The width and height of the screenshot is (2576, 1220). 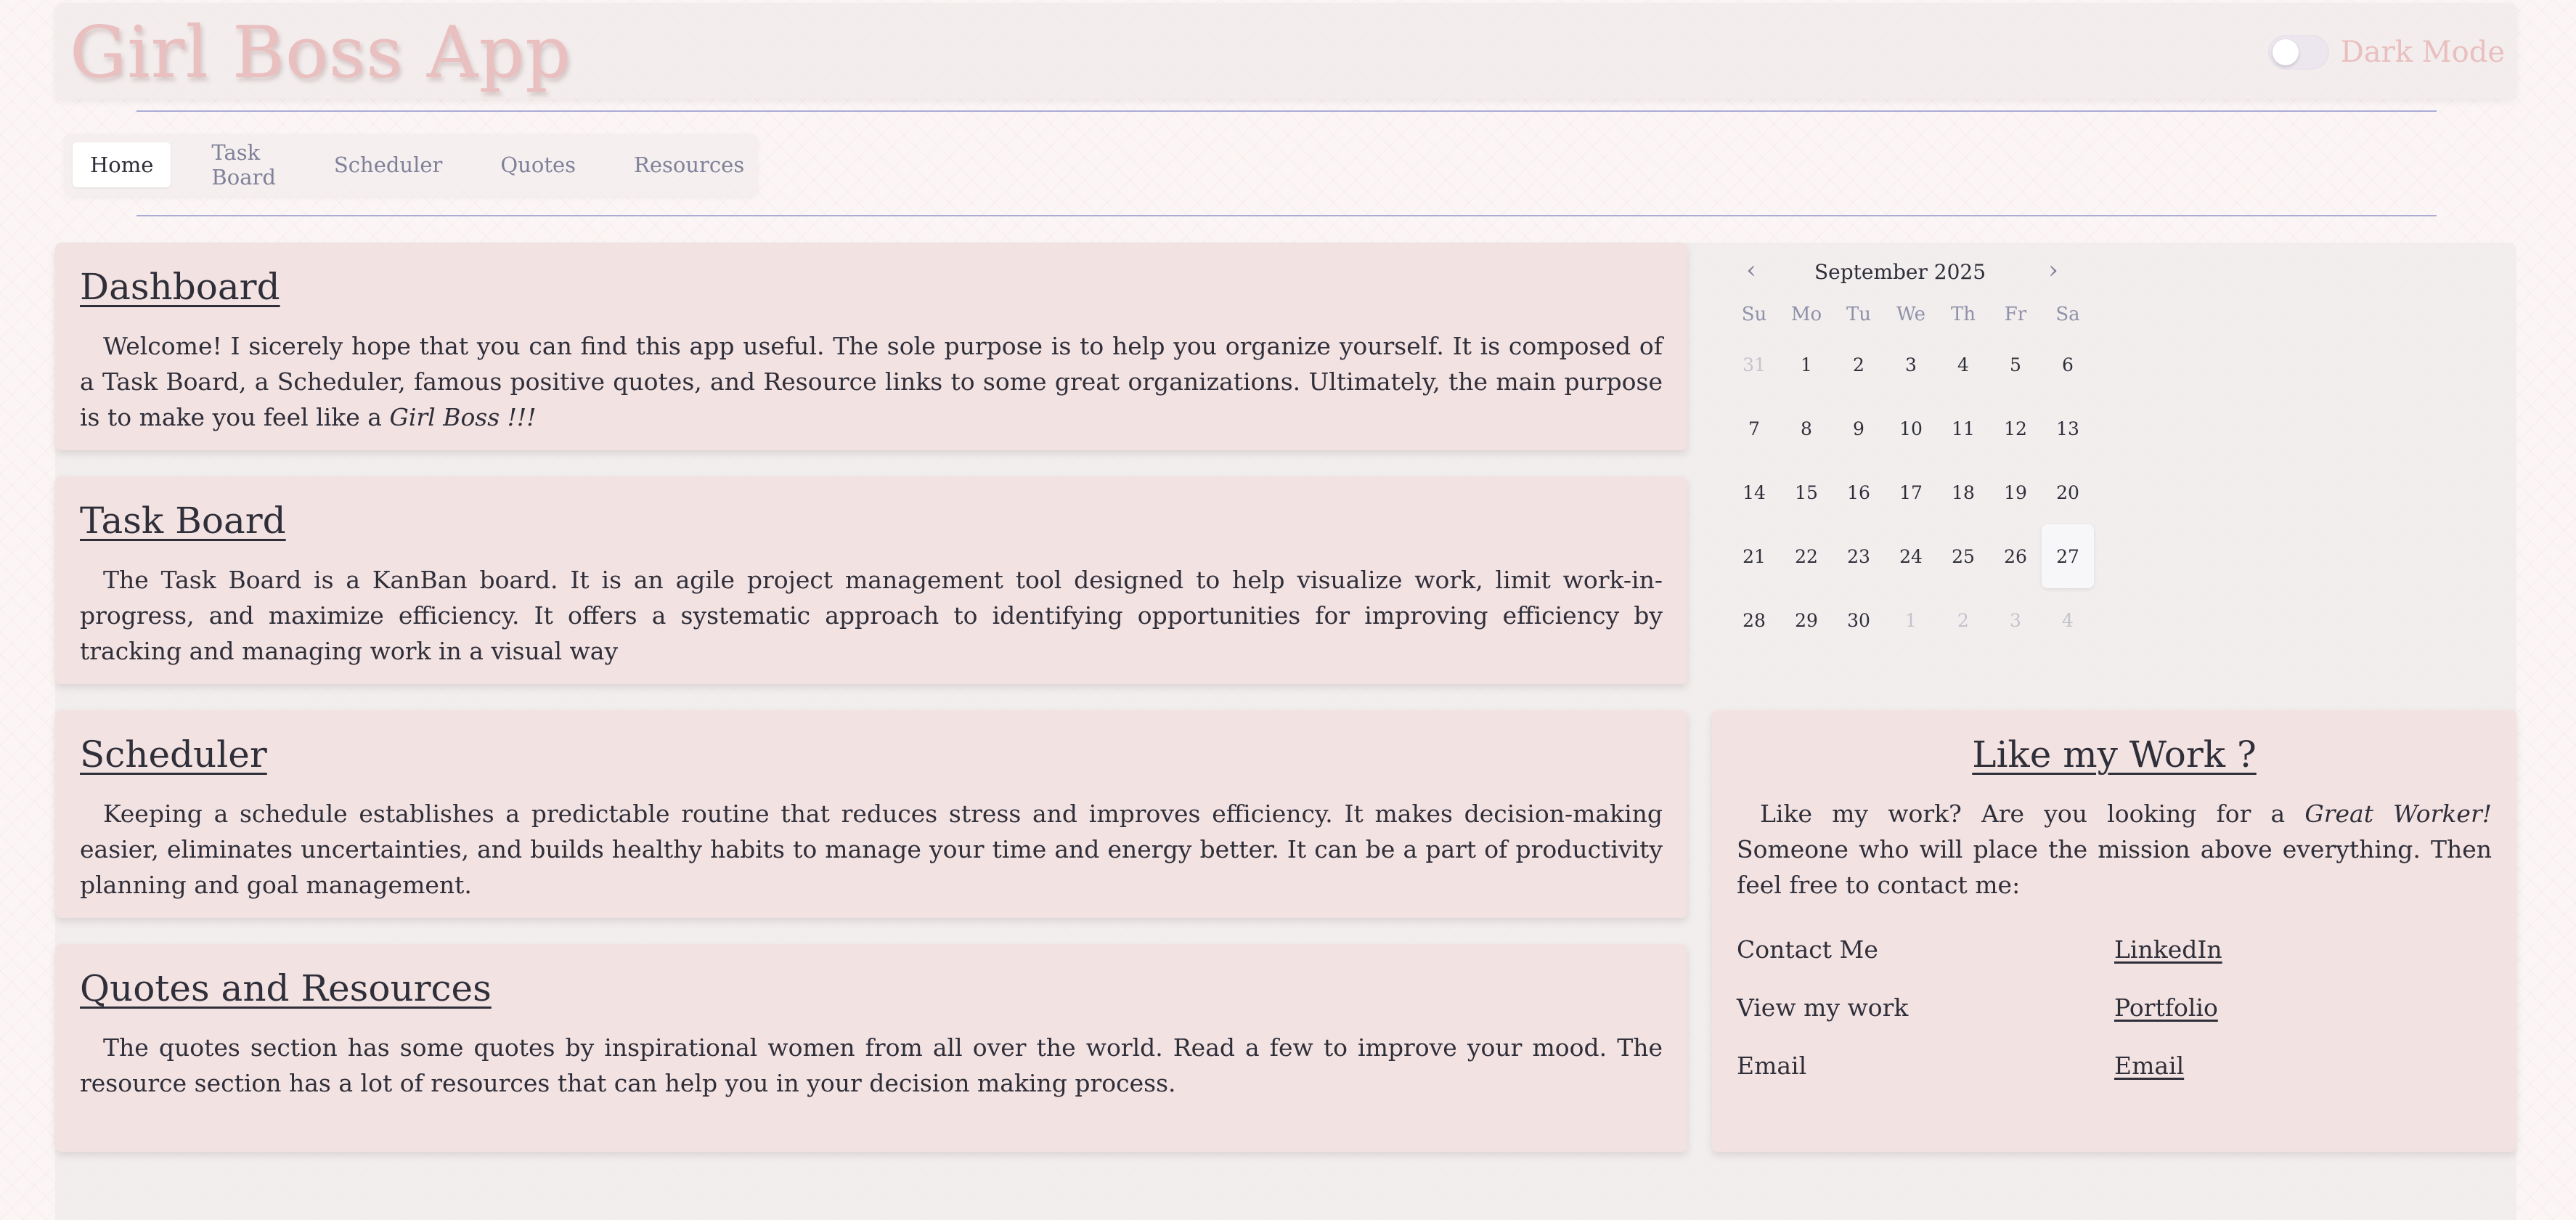 I want to click on calendar-day: 13, so click(x=2068, y=428).